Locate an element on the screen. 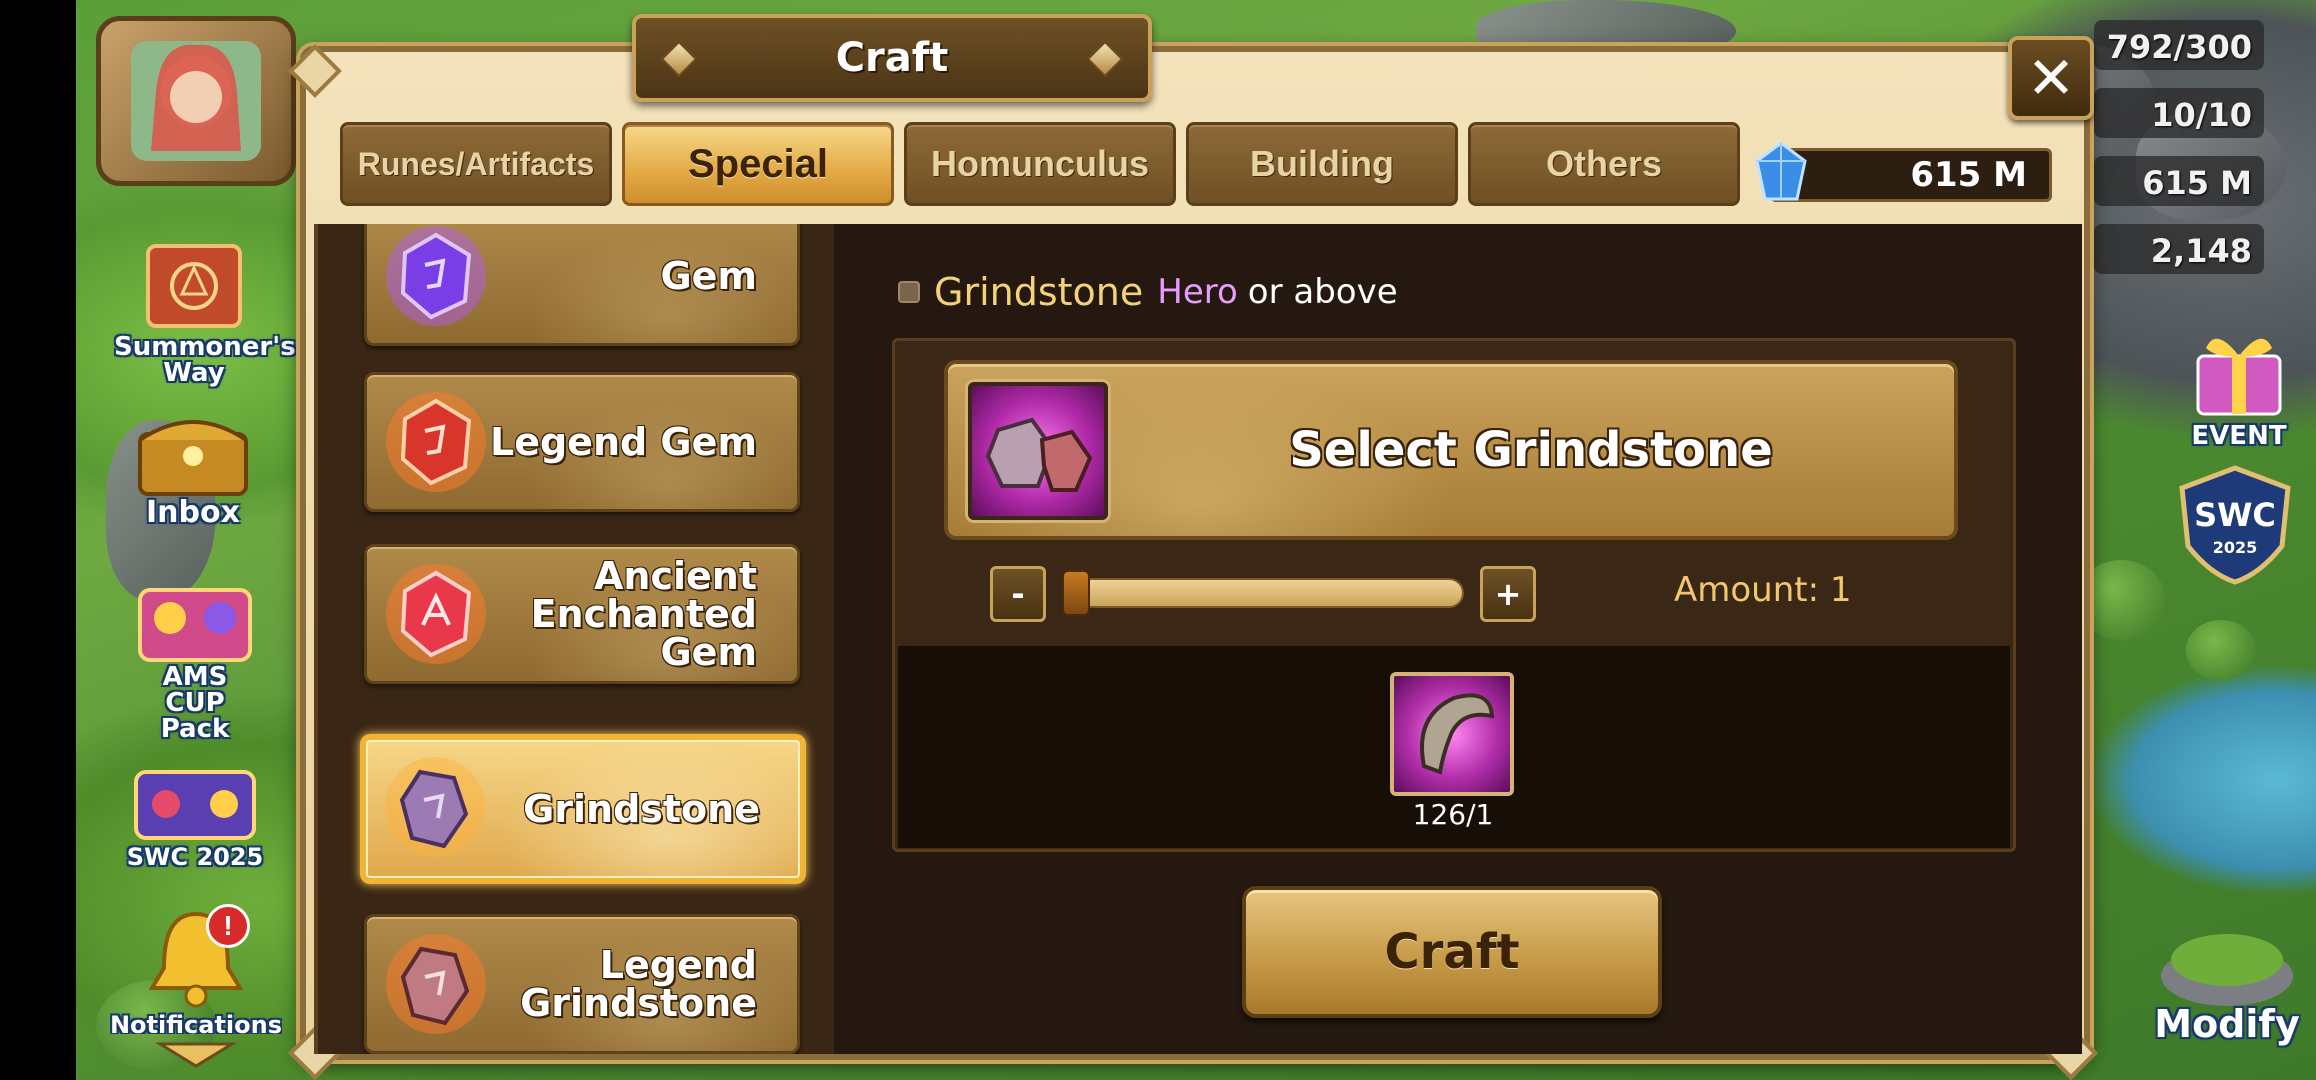  swc-2025-label: SWC 2025 is located at coordinates (195, 857).